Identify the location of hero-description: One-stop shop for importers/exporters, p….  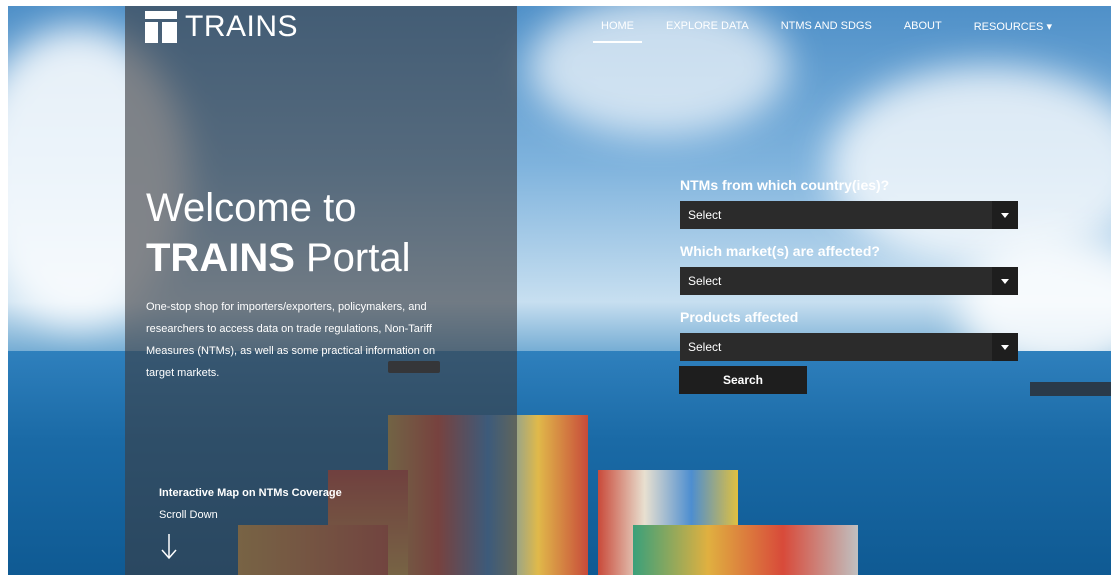
(291, 340).